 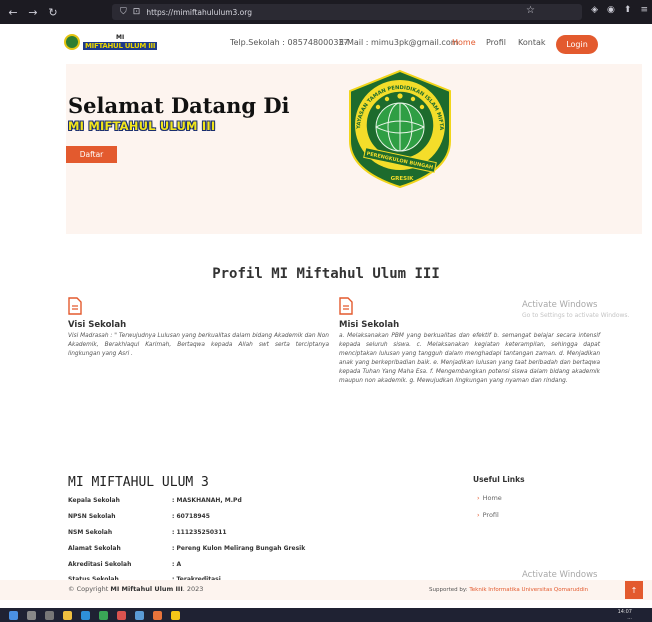 What do you see at coordinates (399, 42) in the screenshot?
I see `header-email: E-Mail : mimu3pk@gmail.com` at bounding box center [399, 42].